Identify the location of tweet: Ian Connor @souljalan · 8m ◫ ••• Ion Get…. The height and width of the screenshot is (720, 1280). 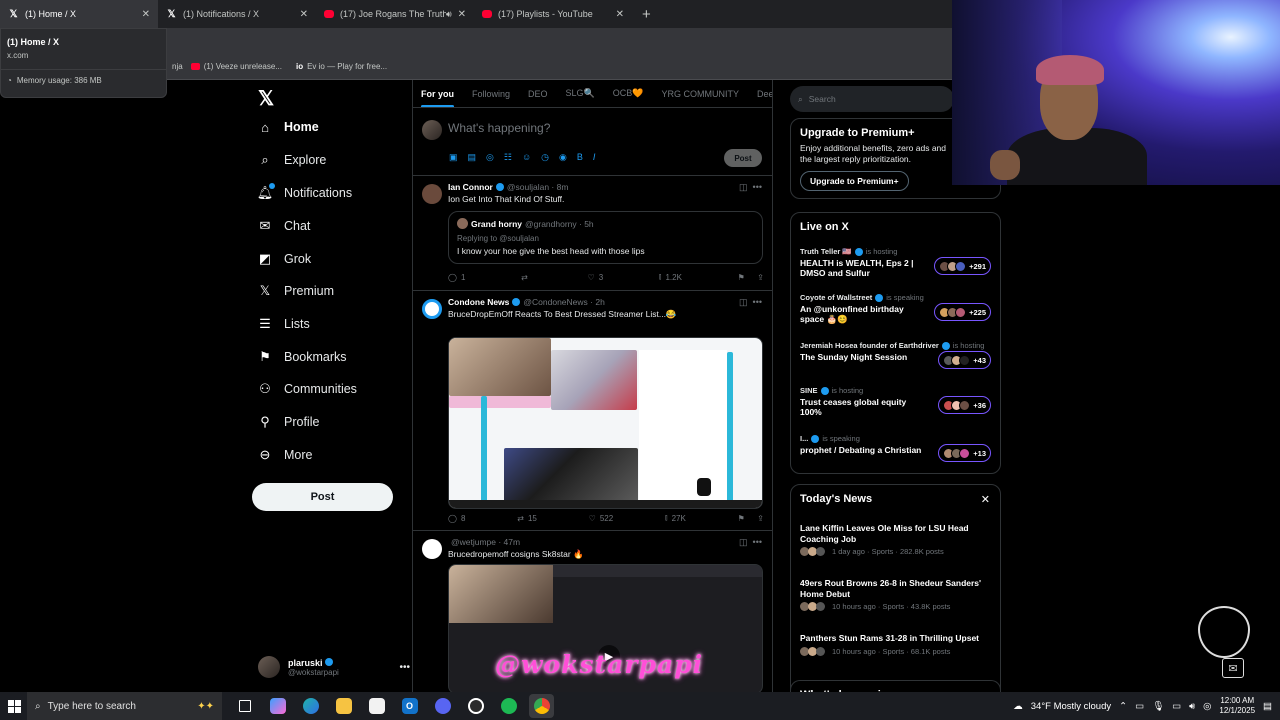
(592, 233).